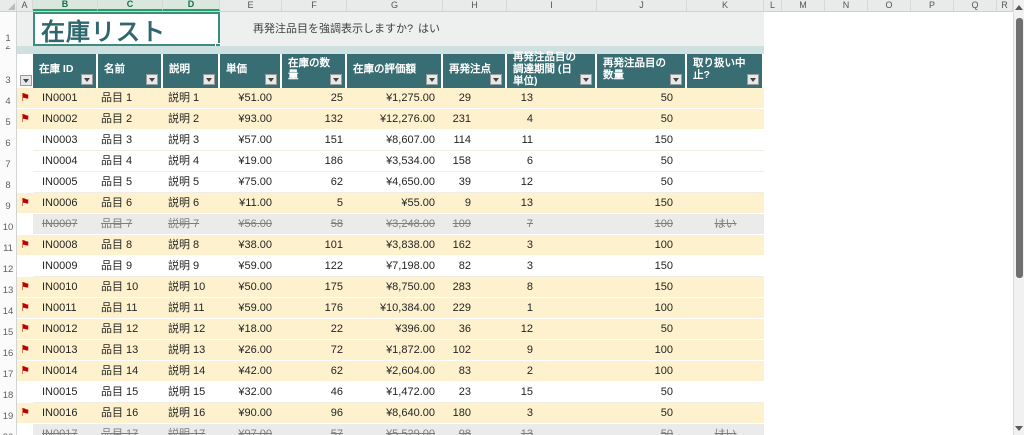  What do you see at coordinates (65, 245) in the screenshot?
I see `cell-id: IN0008` at bounding box center [65, 245].